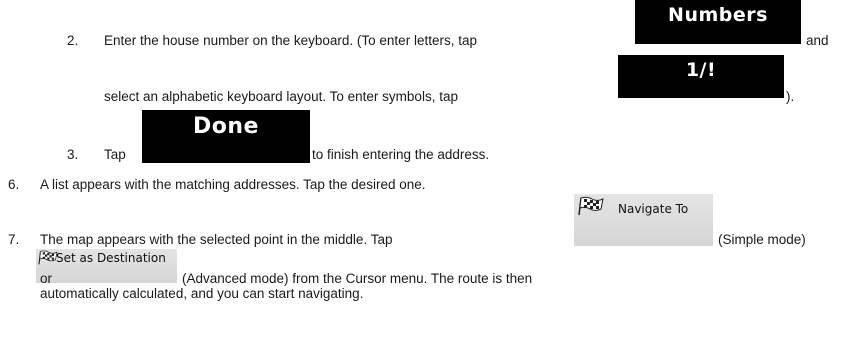 The height and width of the screenshot is (340, 841). I want to click on numbers-button: Numbers, so click(718, 22).